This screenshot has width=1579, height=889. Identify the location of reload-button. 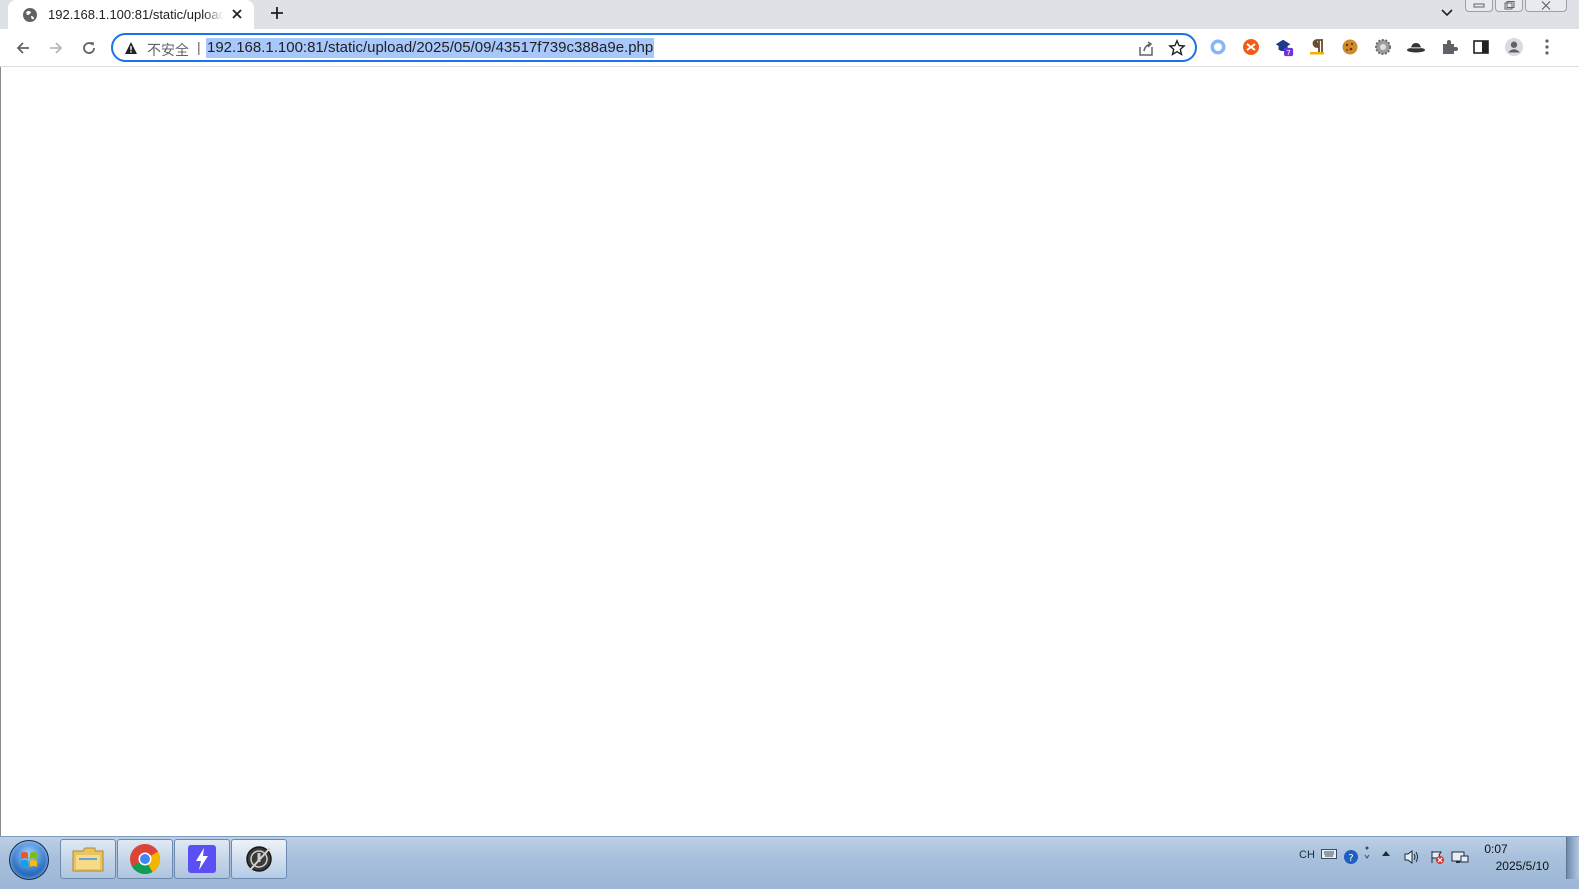
(89, 48).